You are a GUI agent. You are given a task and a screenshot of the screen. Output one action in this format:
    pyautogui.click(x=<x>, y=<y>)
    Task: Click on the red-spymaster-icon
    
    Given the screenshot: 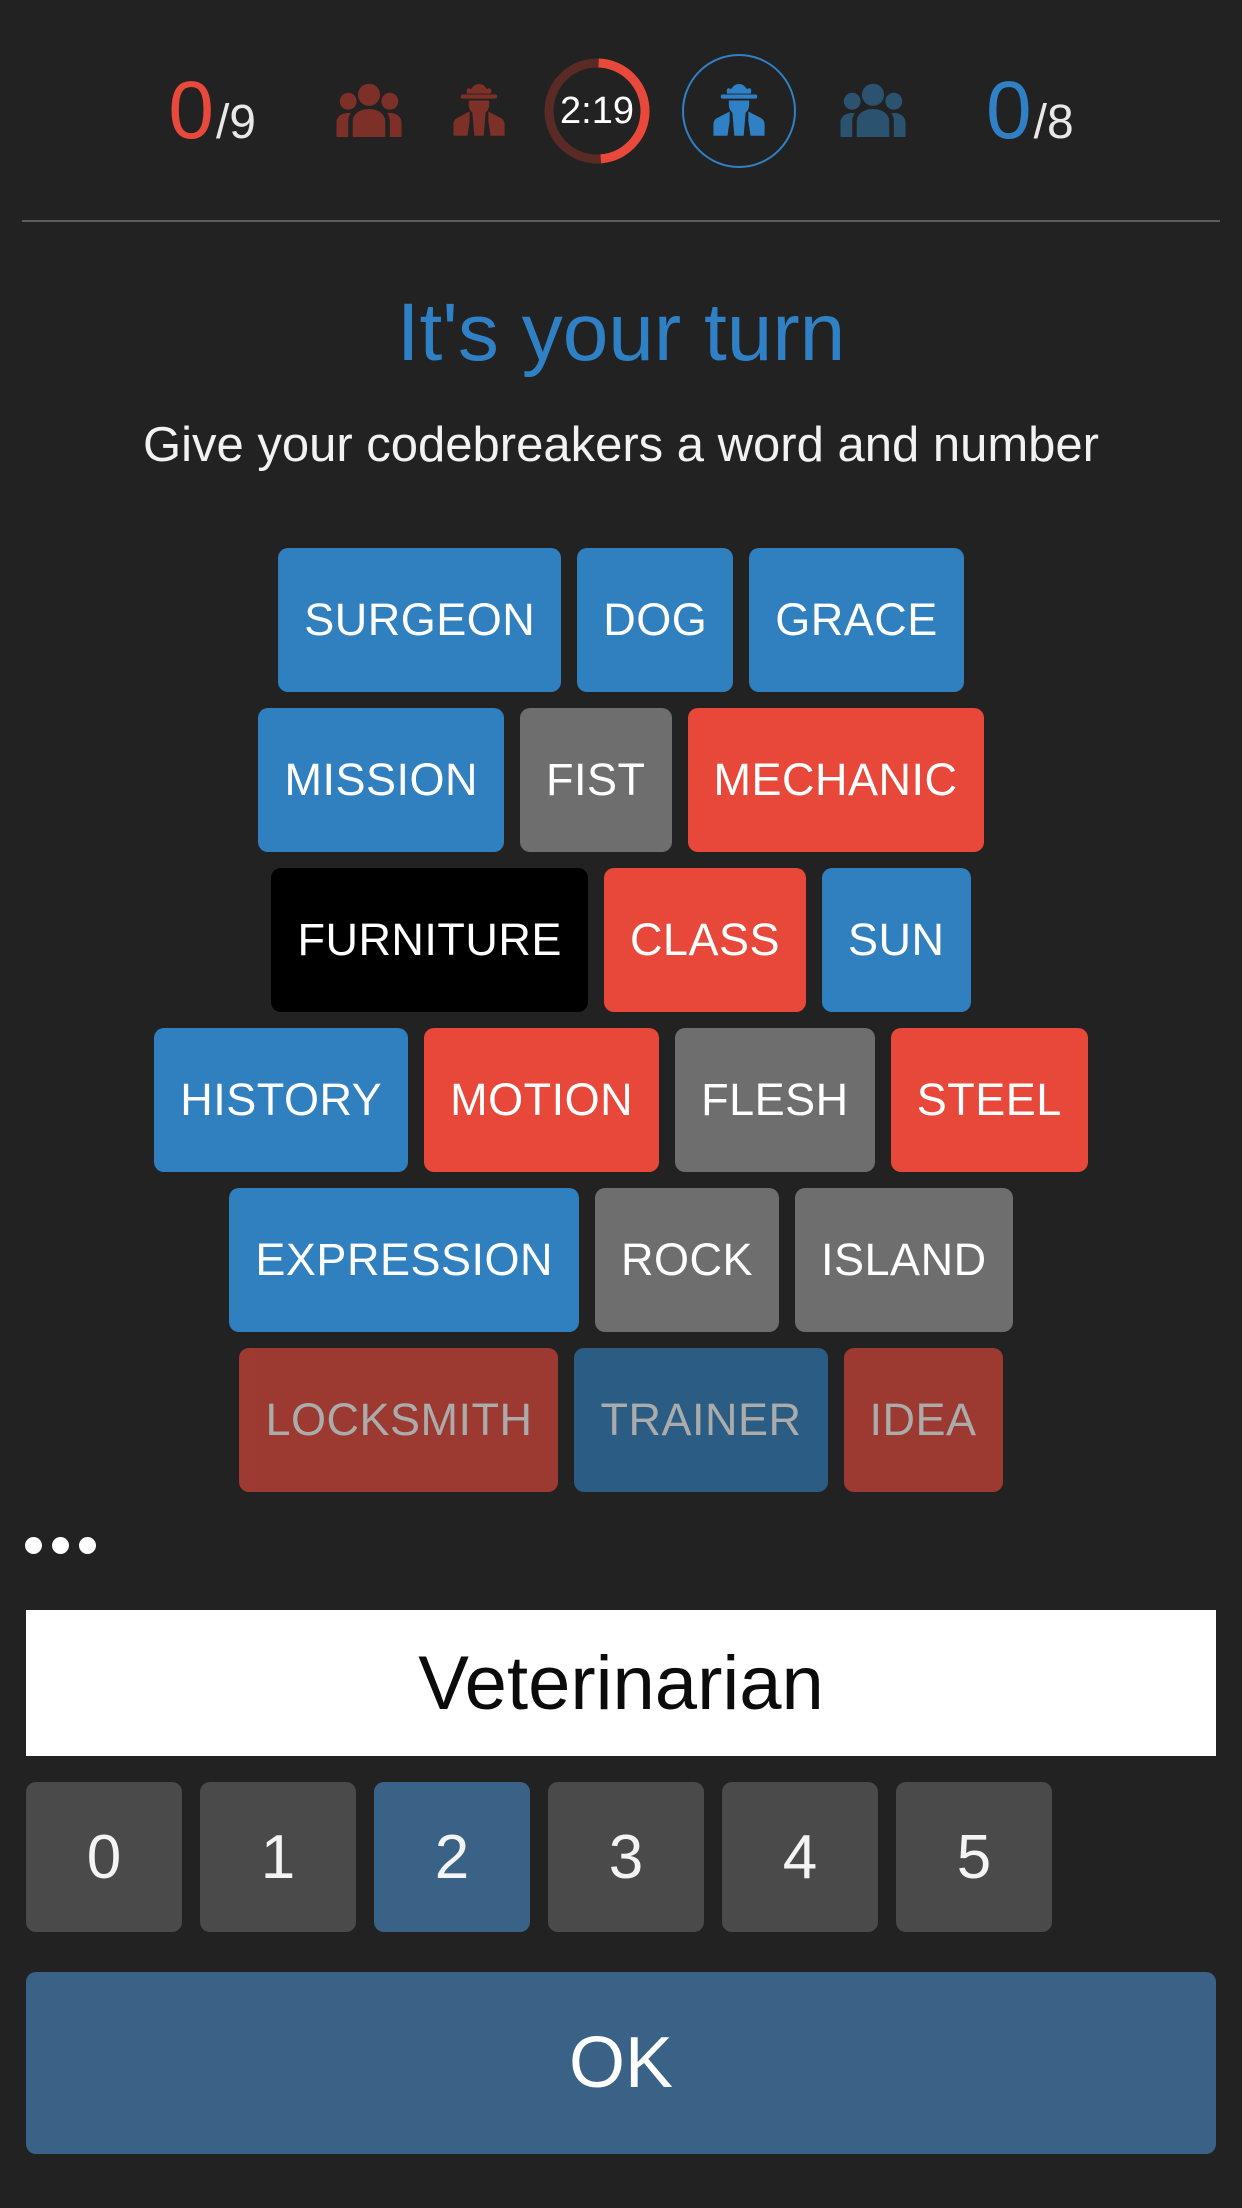 What is the action you would take?
    pyautogui.click(x=479, y=111)
    